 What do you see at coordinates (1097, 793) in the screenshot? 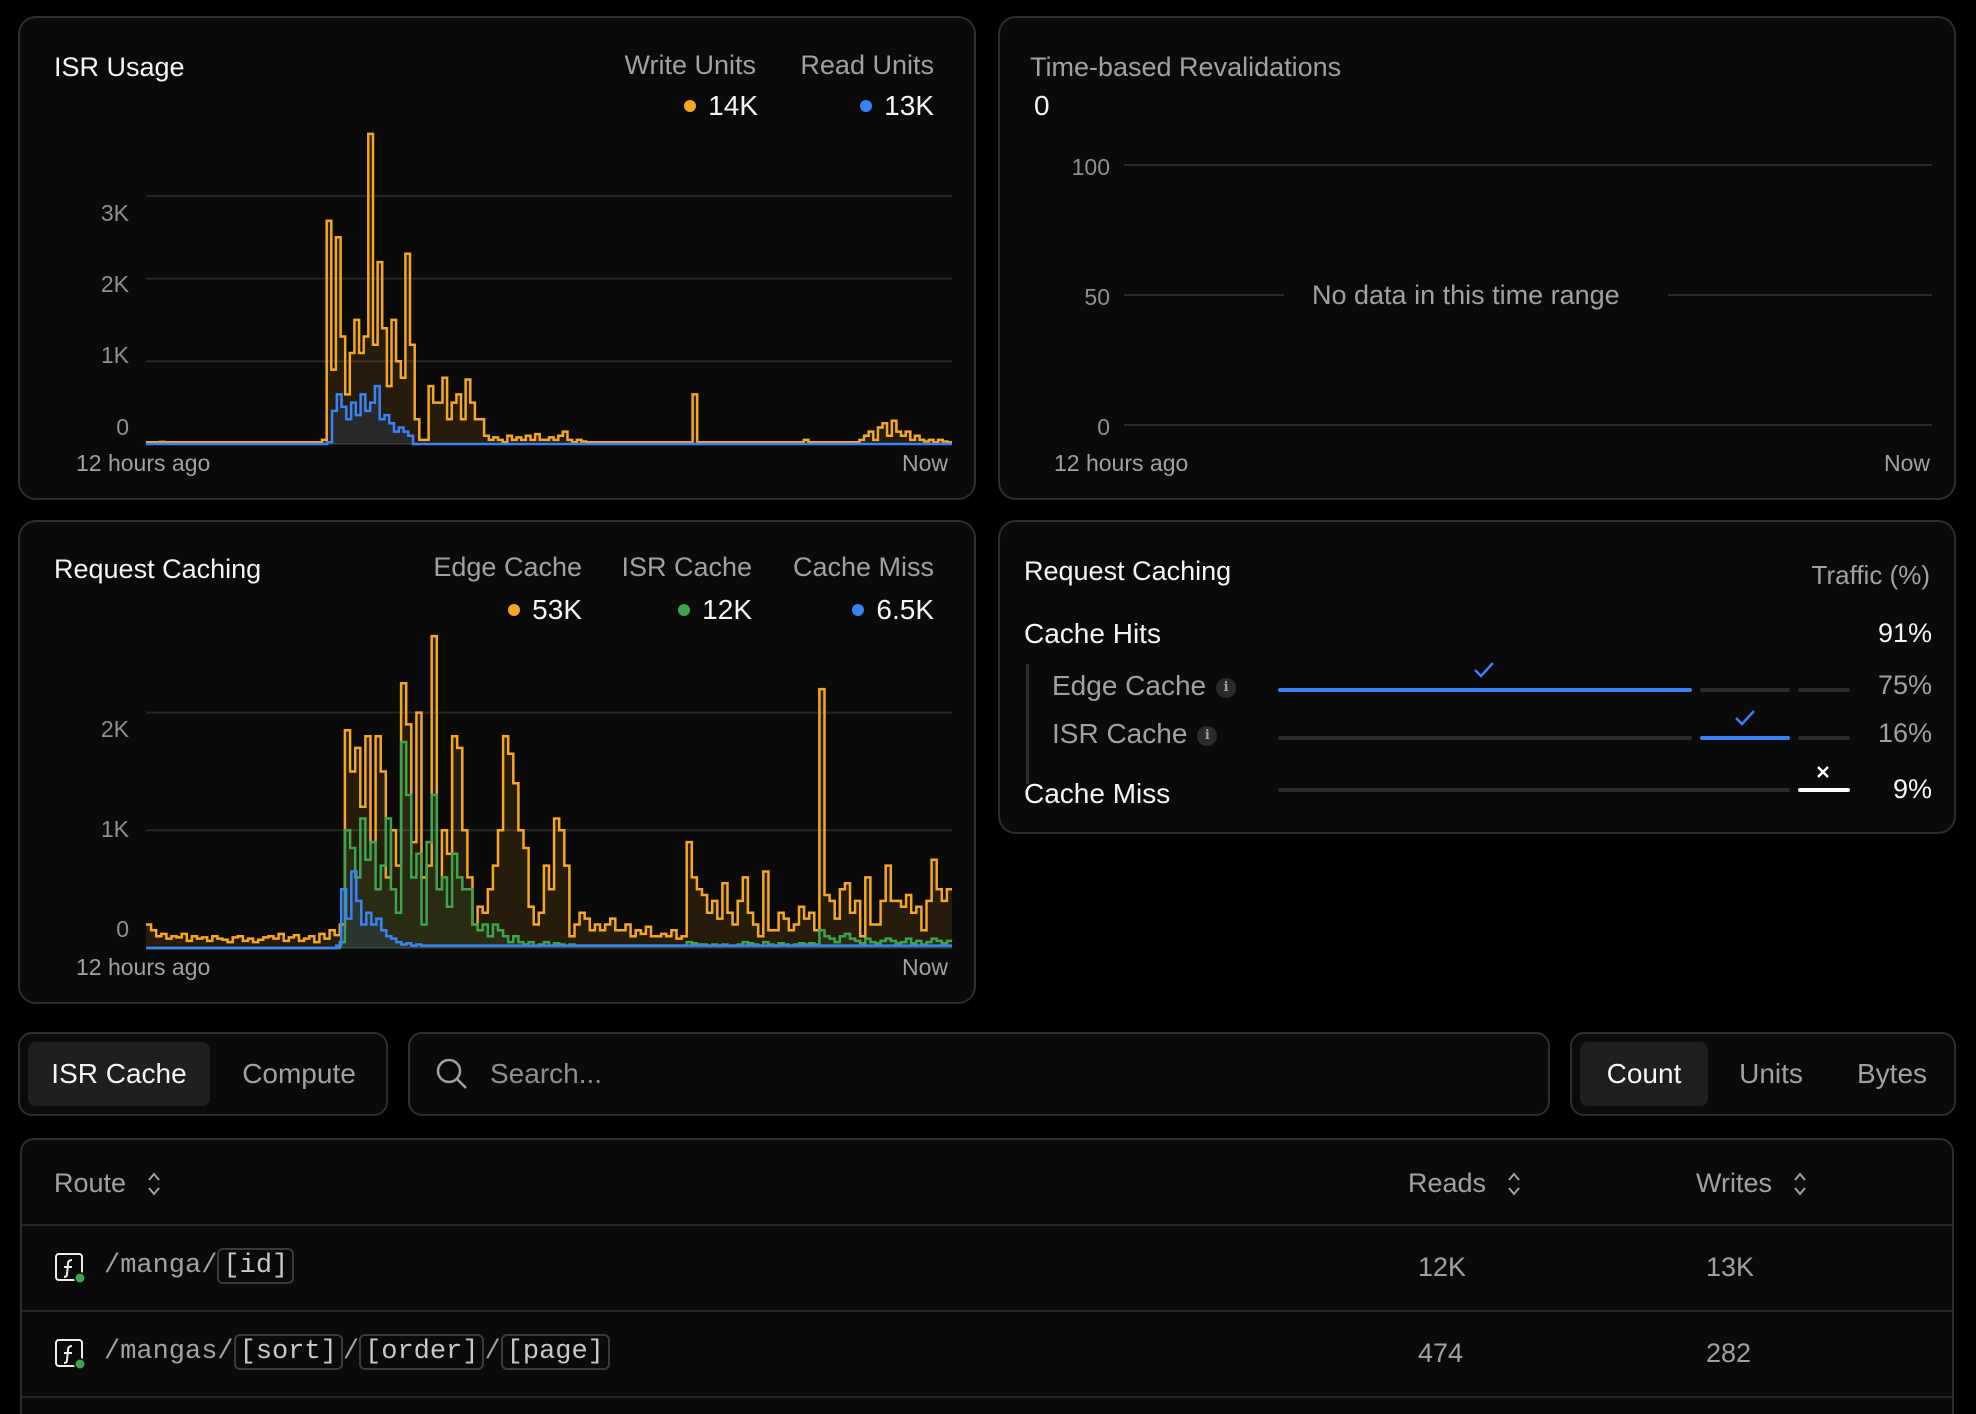
I see `cache-miss-label: Cache Miss` at bounding box center [1097, 793].